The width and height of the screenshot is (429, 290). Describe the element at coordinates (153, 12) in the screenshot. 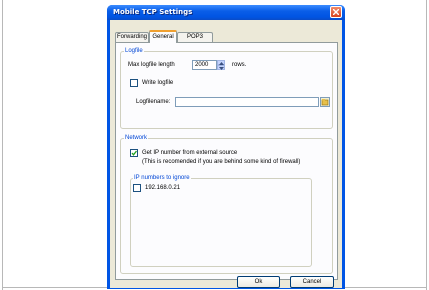

I see `window-title: Mobile TCP Settings` at that location.